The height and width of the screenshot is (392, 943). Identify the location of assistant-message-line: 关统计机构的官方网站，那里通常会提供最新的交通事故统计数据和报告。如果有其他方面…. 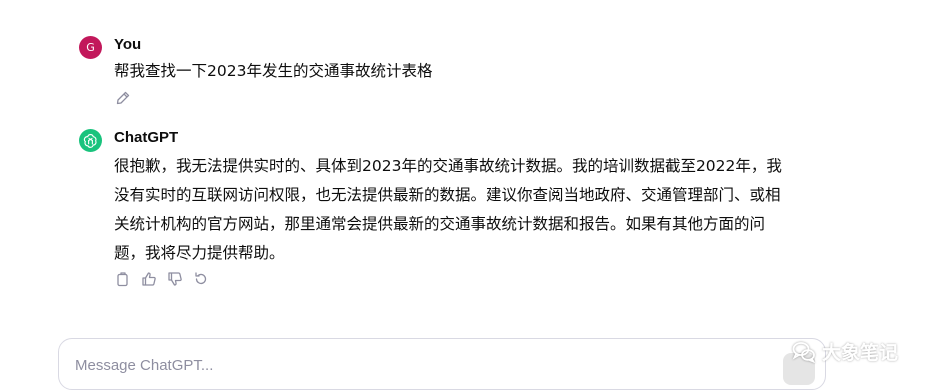
(440, 224).